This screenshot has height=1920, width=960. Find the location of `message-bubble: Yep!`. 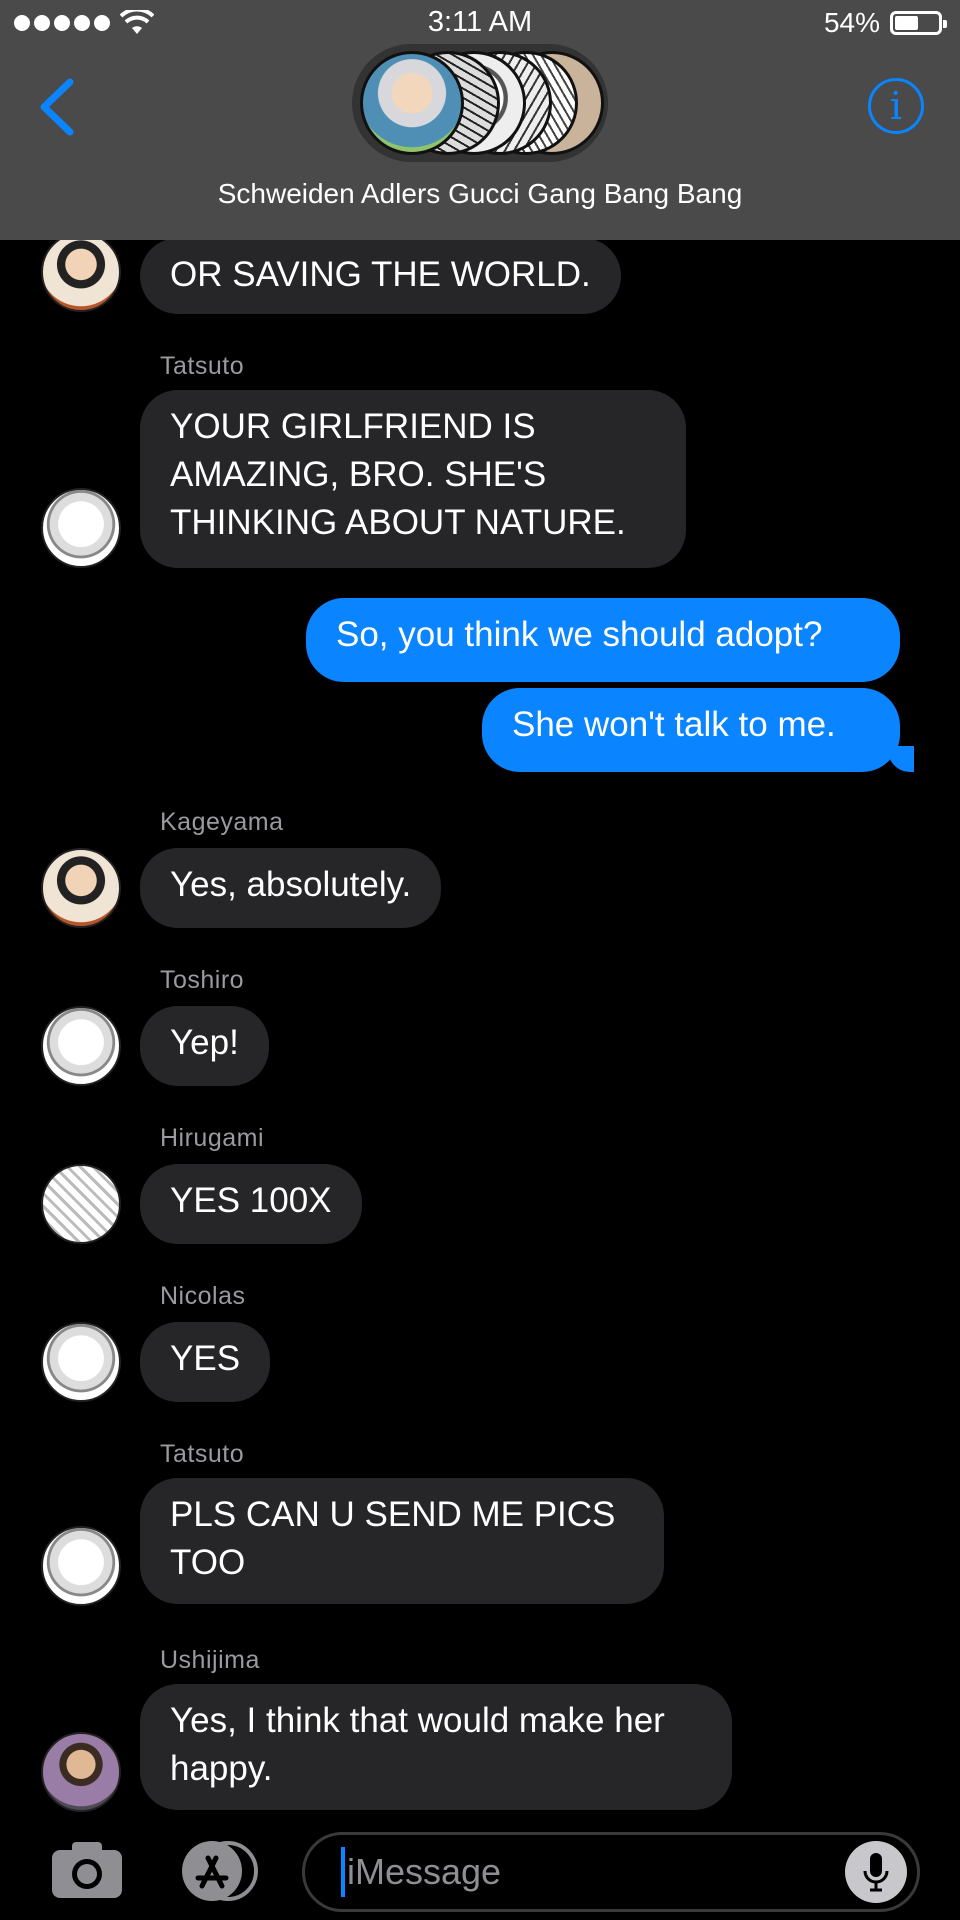

message-bubble: Yep! is located at coordinates (204, 1046).